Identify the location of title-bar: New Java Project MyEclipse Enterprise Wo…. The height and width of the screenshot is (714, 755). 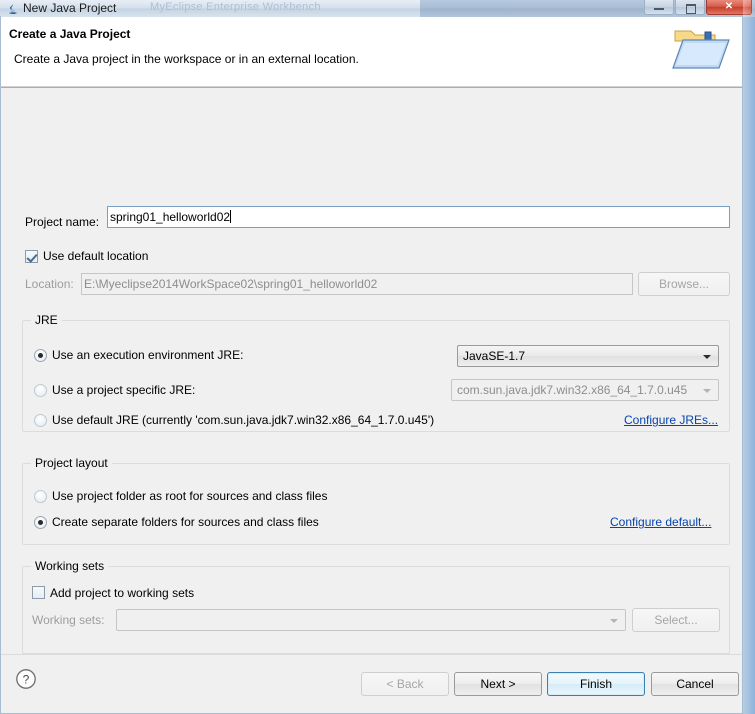
(377, 8).